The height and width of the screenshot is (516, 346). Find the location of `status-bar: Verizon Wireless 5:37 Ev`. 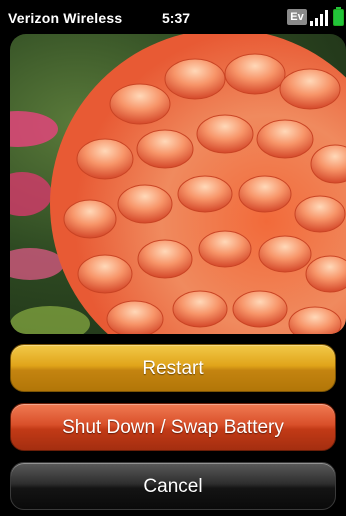

status-bar: Verizon Wireless 5:37 Ev is located at coordinates (173, 17).